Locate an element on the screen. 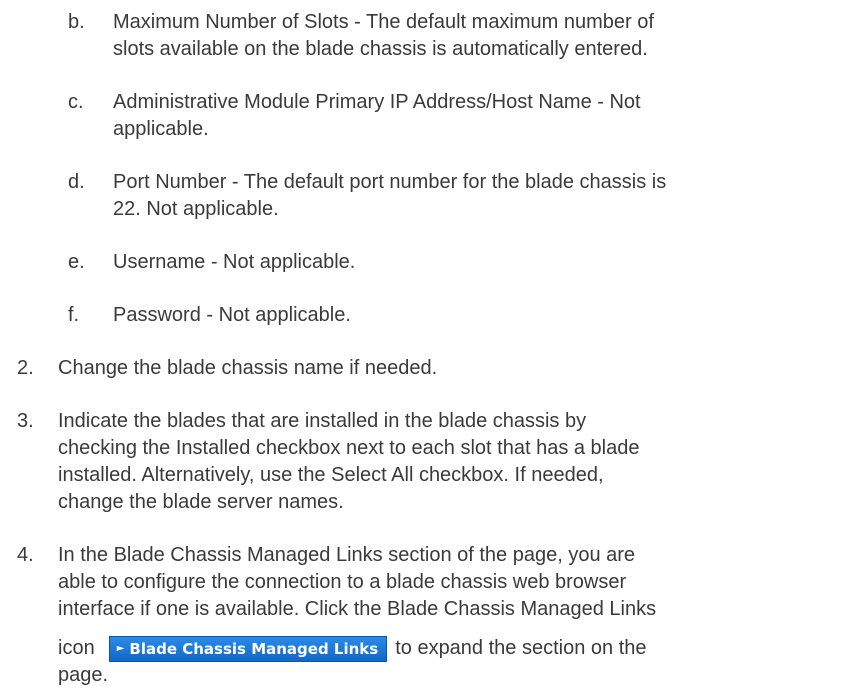 This screenshot has height=689, width=866. text-after-button: to expand the section on the is located at coordinates (521, 648).